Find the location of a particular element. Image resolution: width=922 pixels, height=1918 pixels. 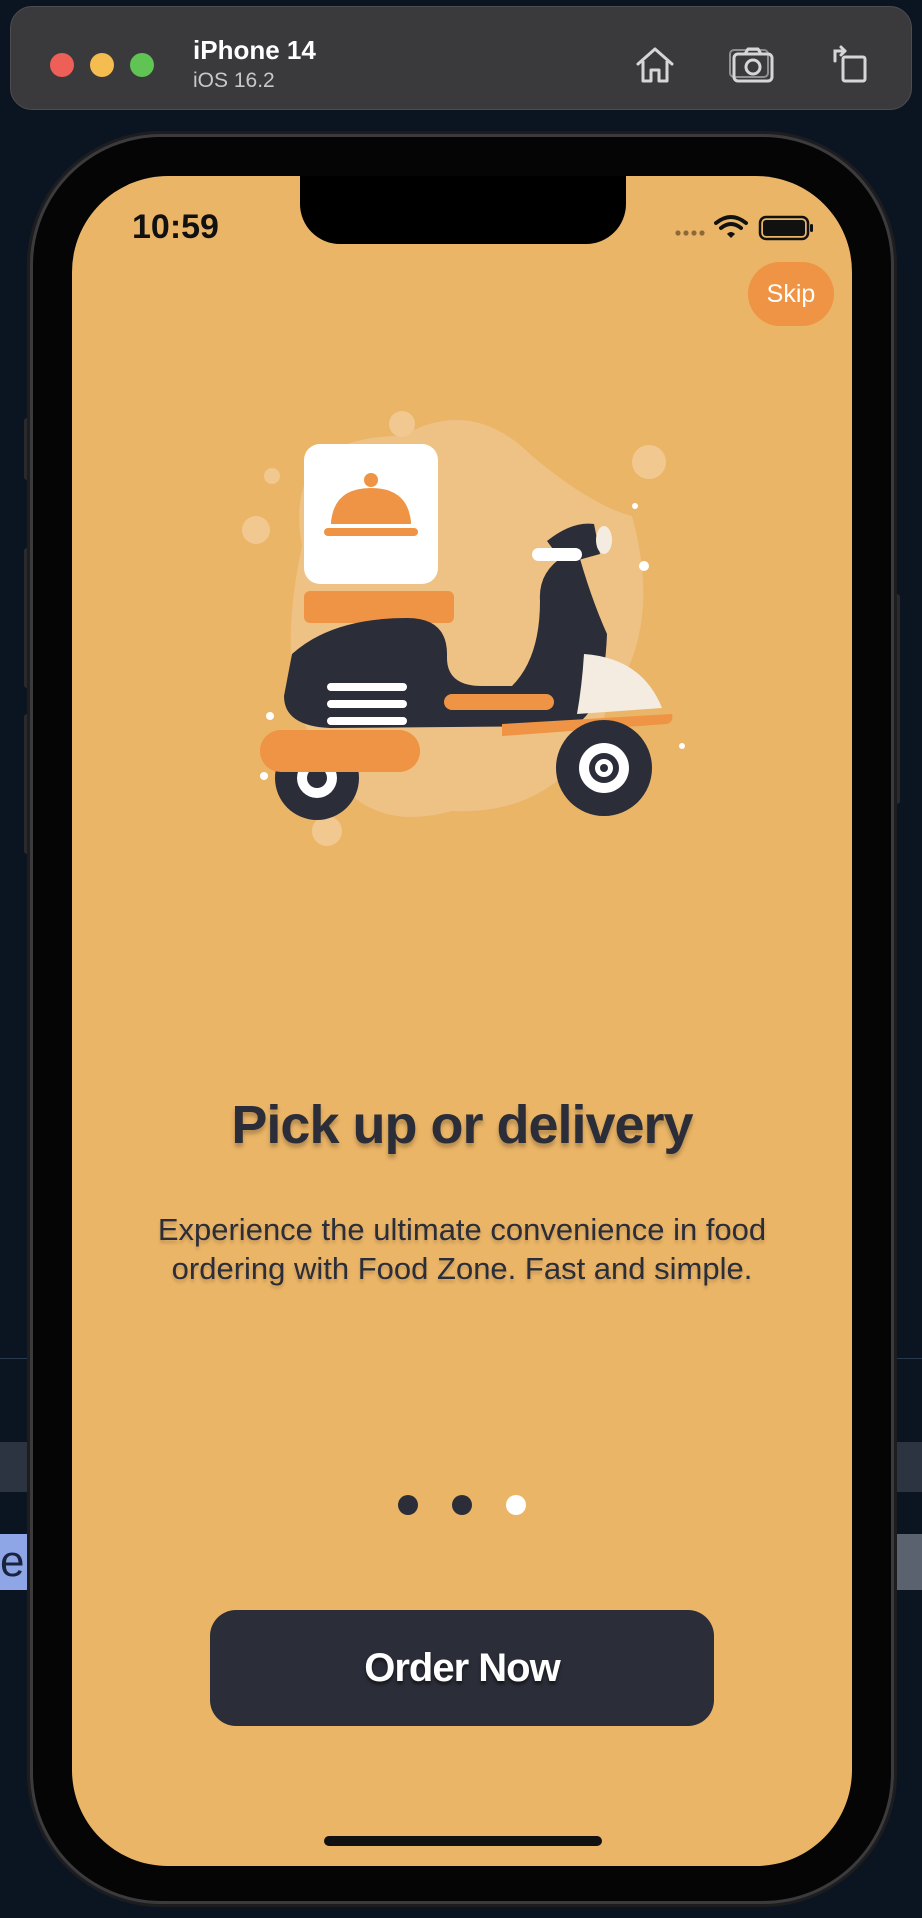

background-bar-right is located at coordinates (906, 1467).